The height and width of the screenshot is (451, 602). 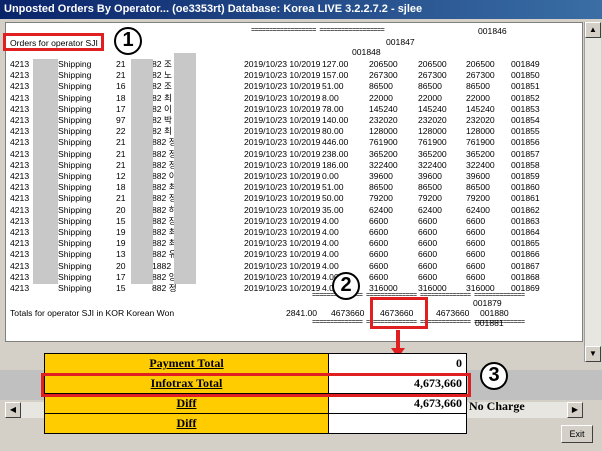 What do you see at coordinates (397, 363) in the screenshot?
I see `payment-total-value: 0` at bounding box center [397, 363].